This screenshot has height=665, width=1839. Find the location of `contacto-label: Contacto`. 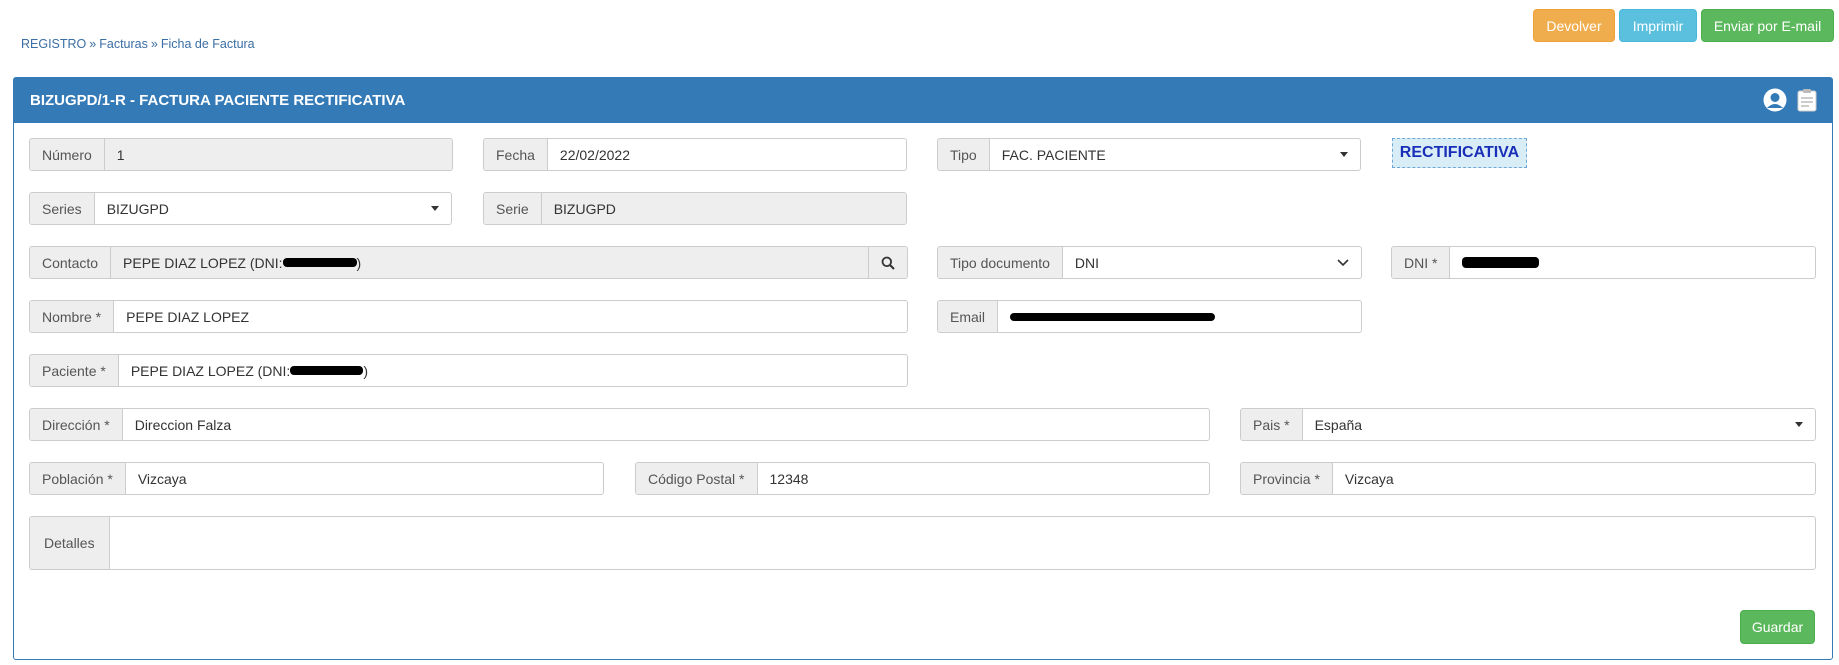

contacto-label: Contacto is located at coordinates (71, 262).